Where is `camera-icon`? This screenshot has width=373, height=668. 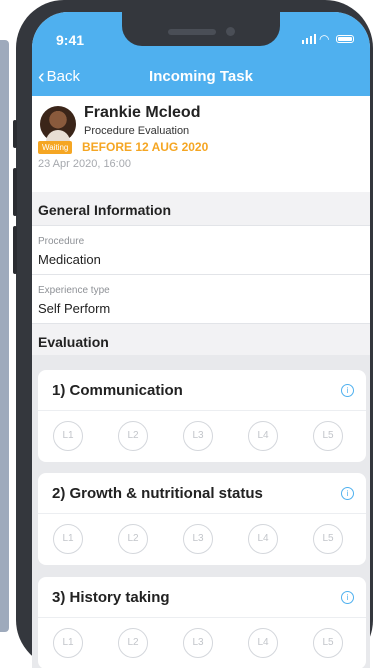
camera-icon is located at coordinates (230, 31).